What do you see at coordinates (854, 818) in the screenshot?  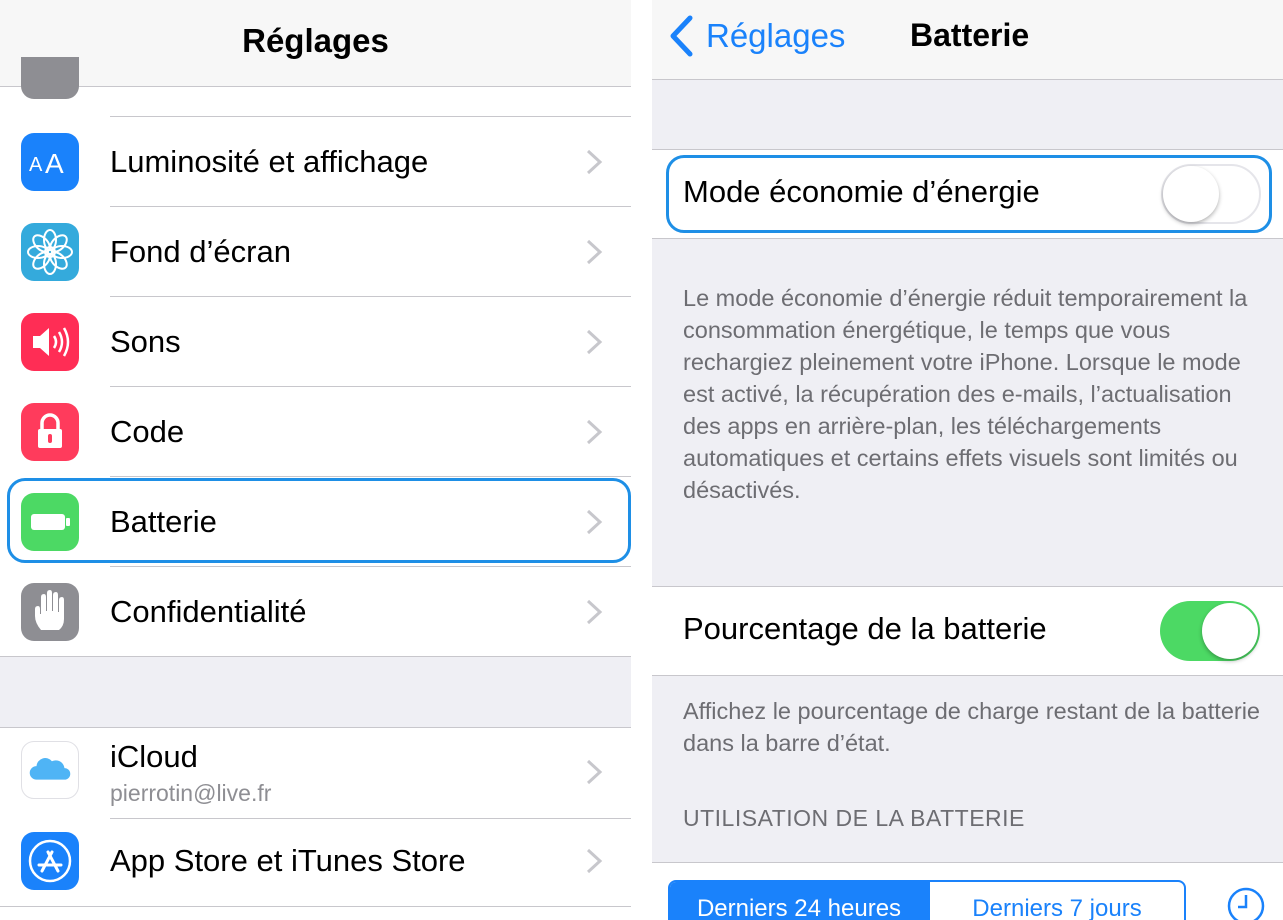 I see `usage-section-header: UTILISATION DE LA BATTERIE` at bounding box center [854, 818].